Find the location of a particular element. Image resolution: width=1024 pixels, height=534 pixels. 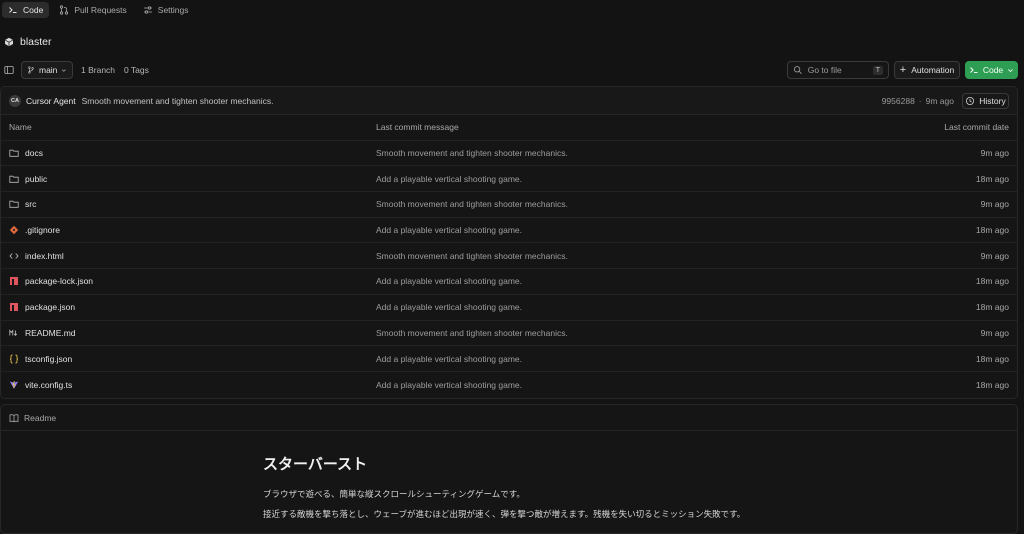

tab-label: Code is located at coordinates (33, 10).